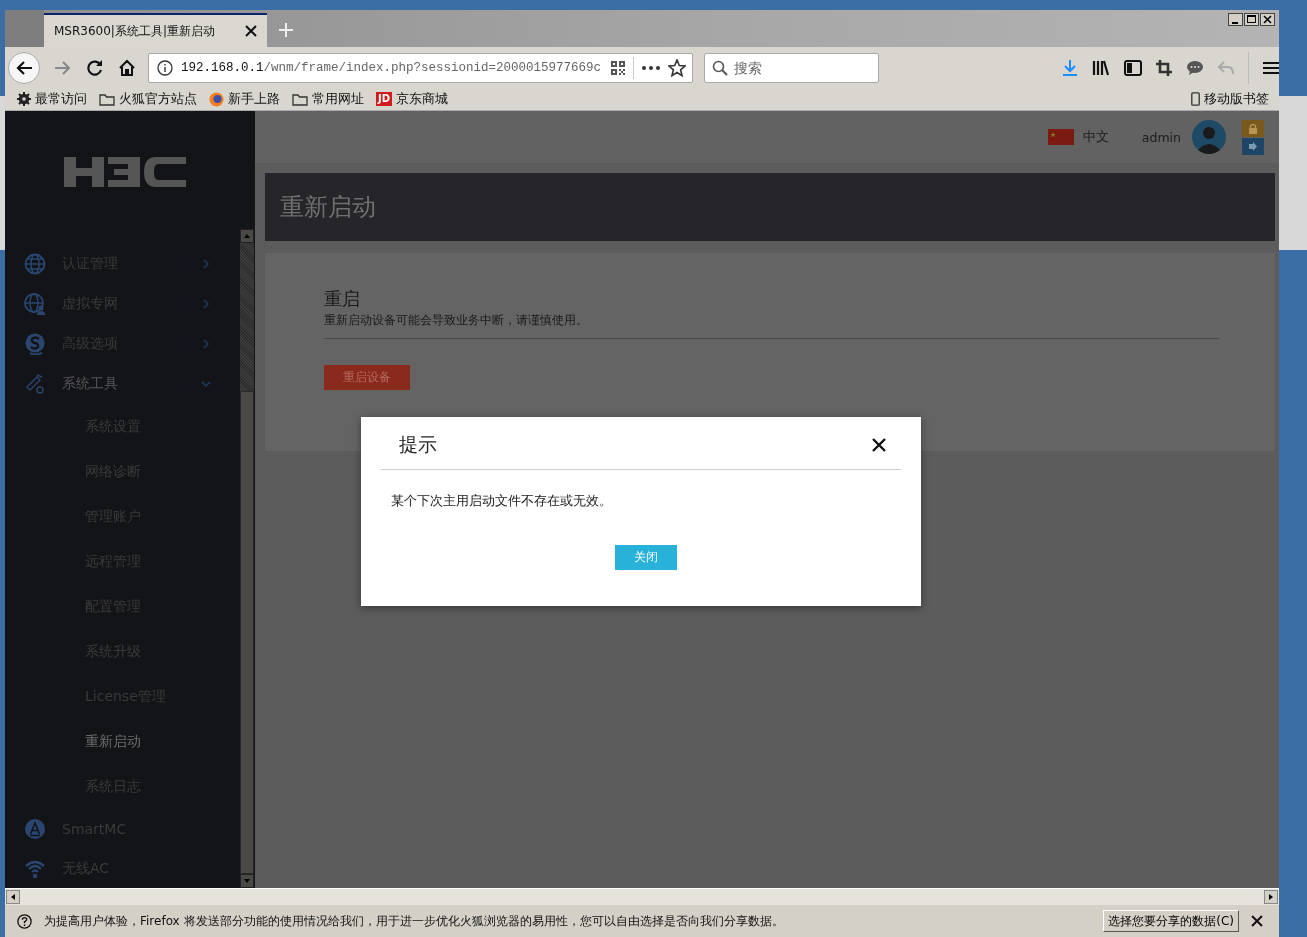 This screenshot has height=937, width=1307. Describe the element at coordinates (418, 444) in the screenshot. I see `dialog-title: 提示` at that location.